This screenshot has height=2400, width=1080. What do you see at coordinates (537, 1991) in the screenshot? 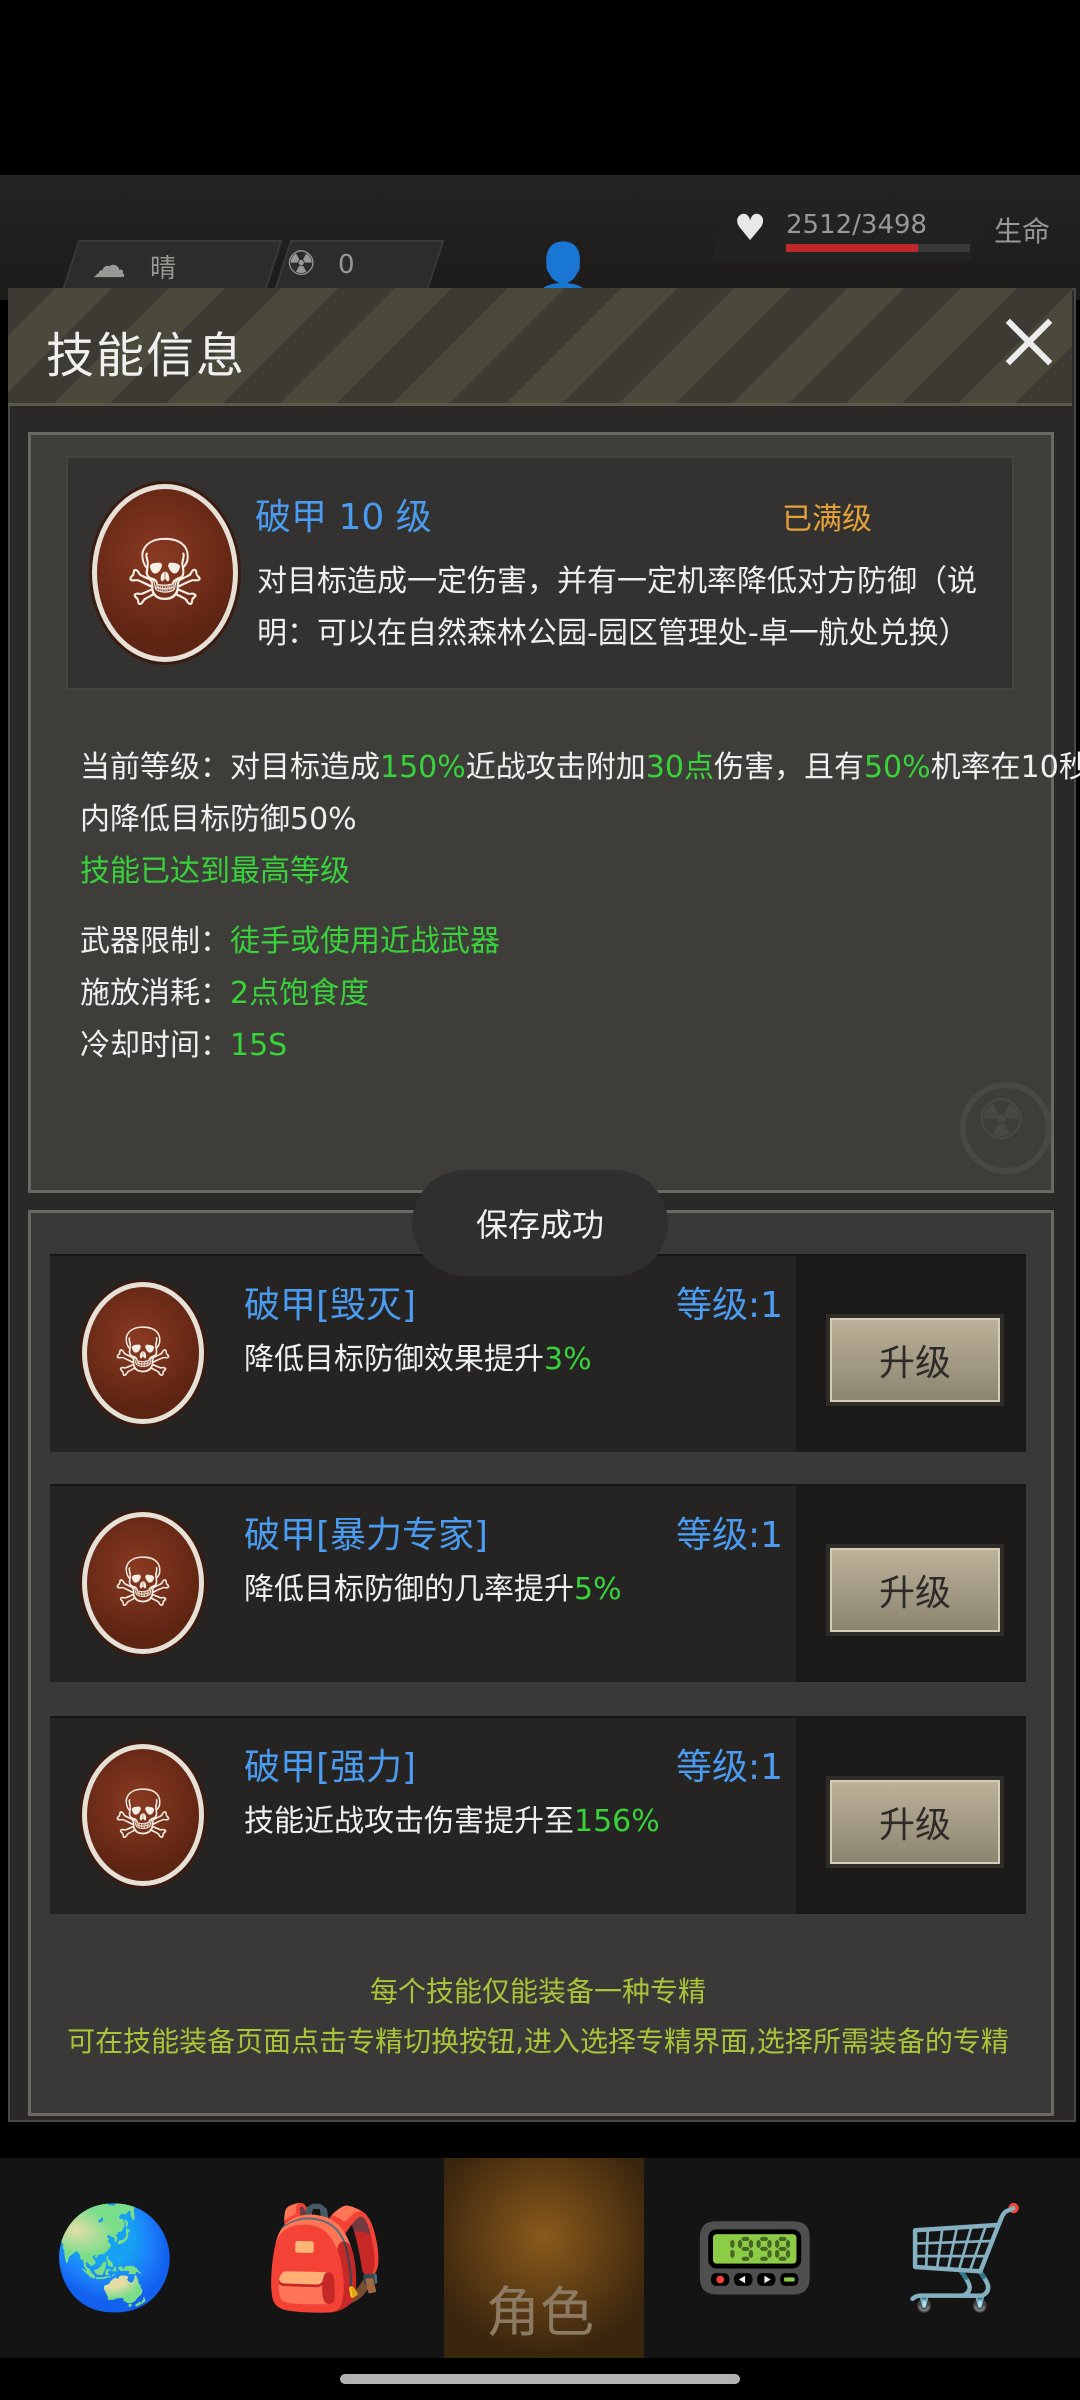
I see `spec-note-line1: 每个技能仅能装备一种专精` at bounding box center [537, 1991].